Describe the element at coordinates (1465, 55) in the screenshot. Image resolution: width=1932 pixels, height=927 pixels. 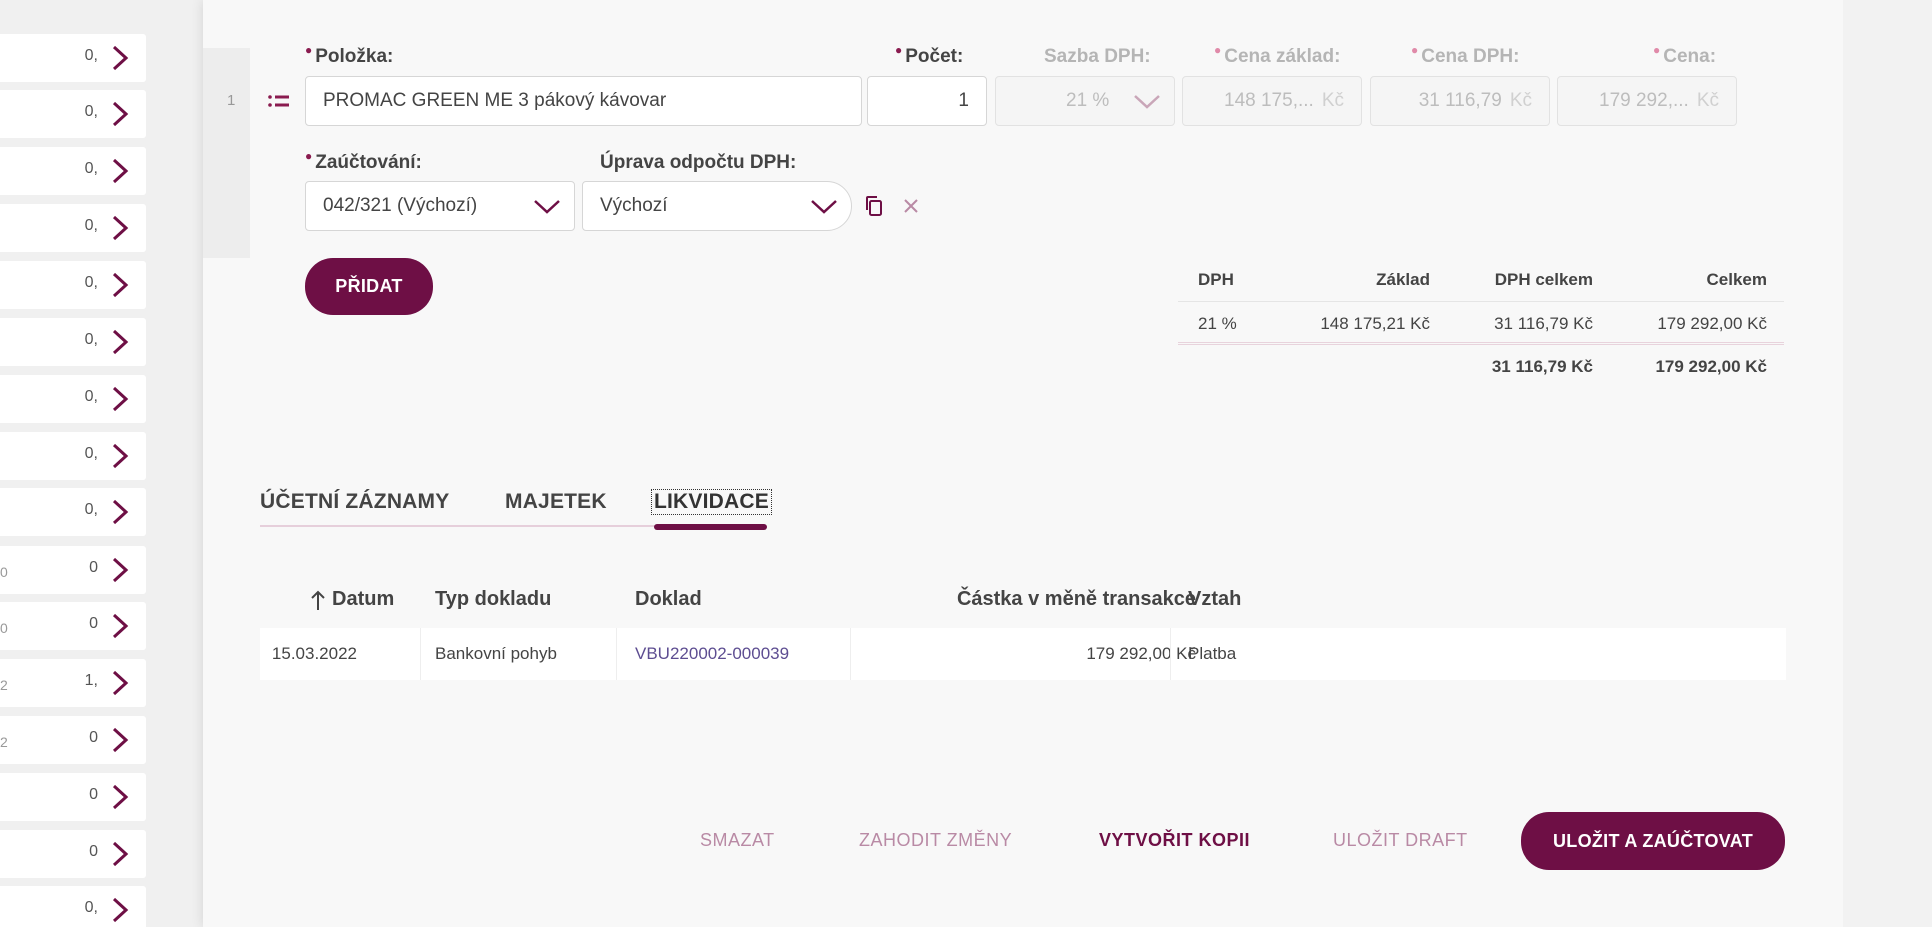
I see `cena-dph-label: ● Cena DPH:` at that location.